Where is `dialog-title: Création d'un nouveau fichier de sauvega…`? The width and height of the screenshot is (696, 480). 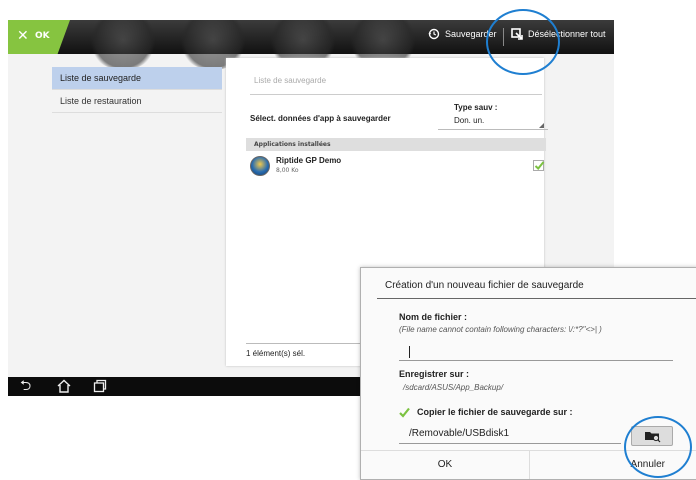
dialog-title: Création d'un nouveau fichier de sauvega… is located at coordinates (484, 285).